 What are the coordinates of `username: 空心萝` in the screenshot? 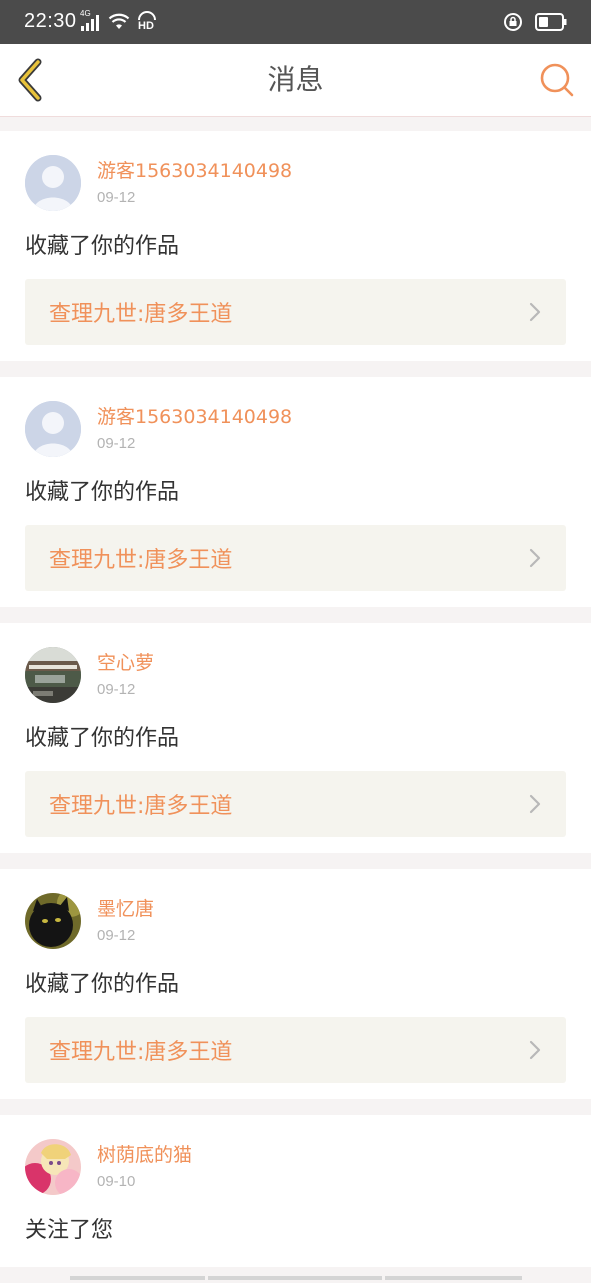 It's located at (125, 663).